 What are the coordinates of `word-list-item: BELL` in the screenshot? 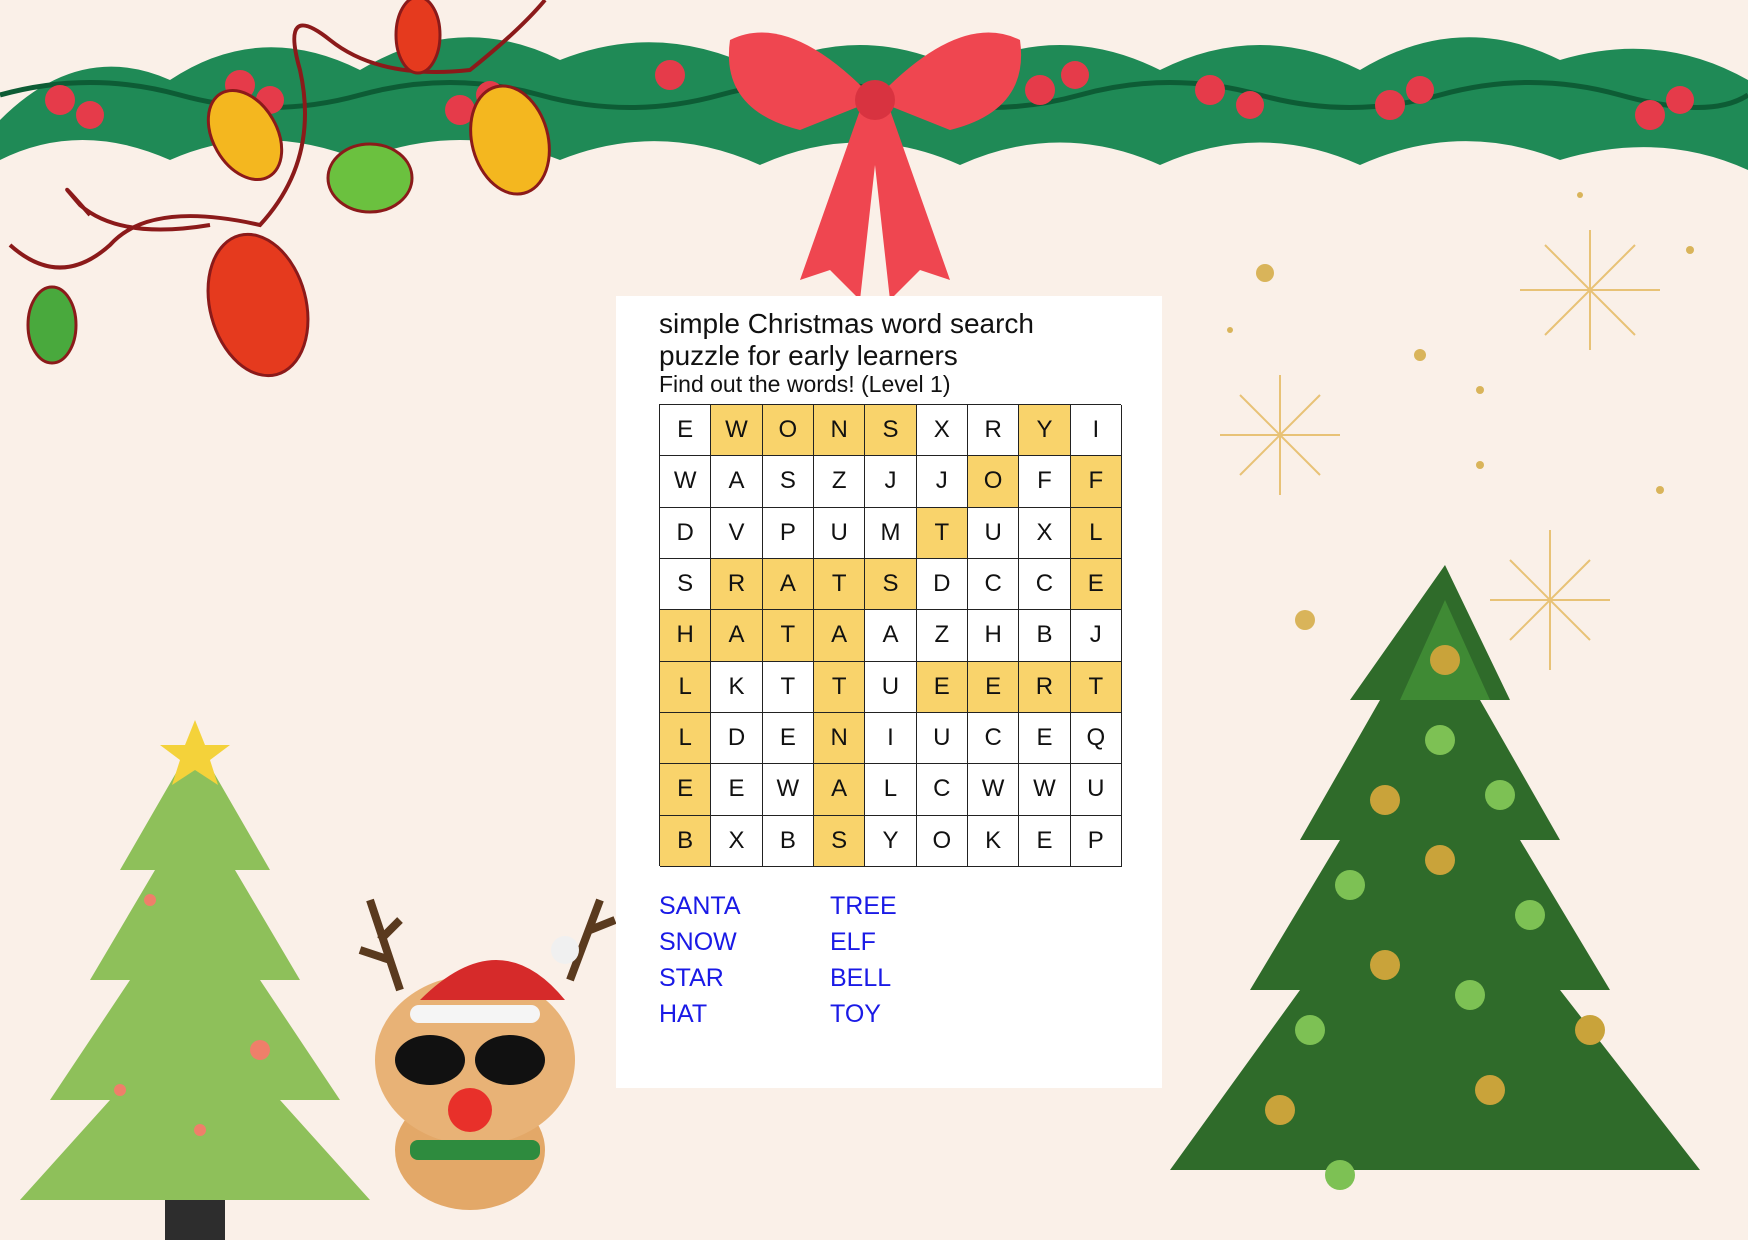 It's located at (861, 978).